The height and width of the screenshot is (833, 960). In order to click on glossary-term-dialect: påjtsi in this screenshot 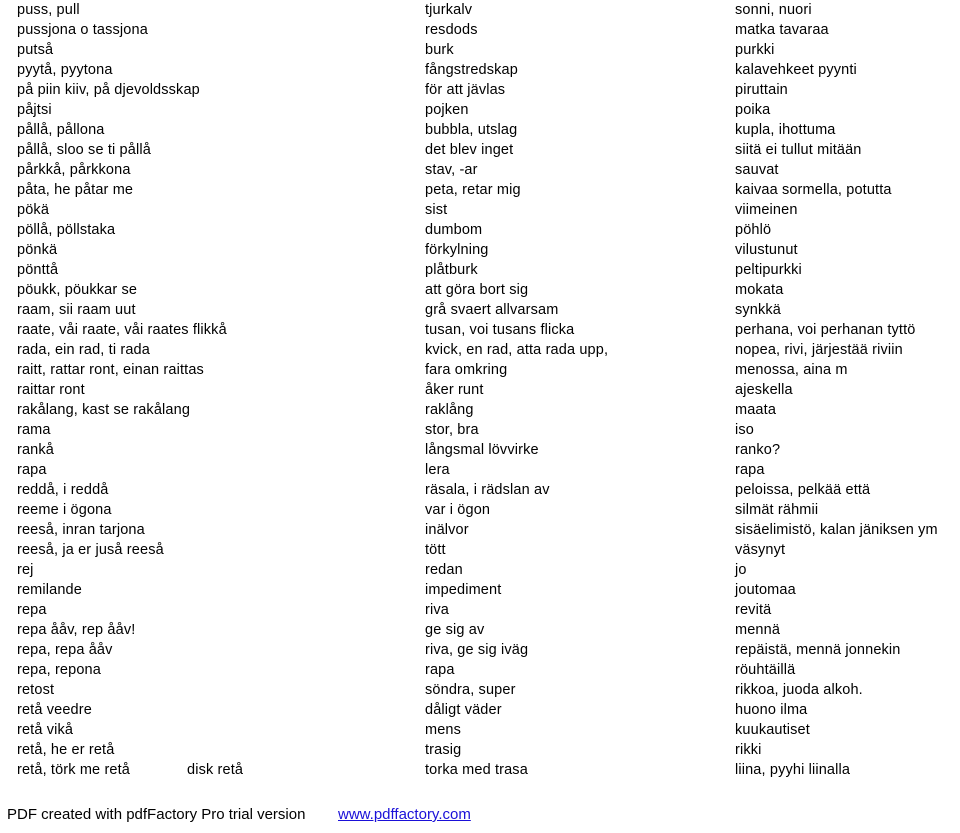, I will do `click(34, 110)`.